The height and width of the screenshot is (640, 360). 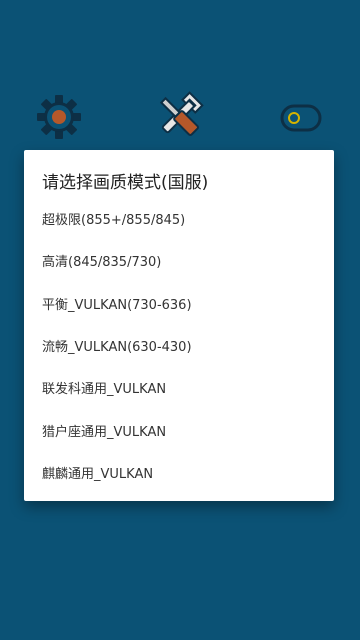 I want to click on tools-icon, so click(x=179, y=116).